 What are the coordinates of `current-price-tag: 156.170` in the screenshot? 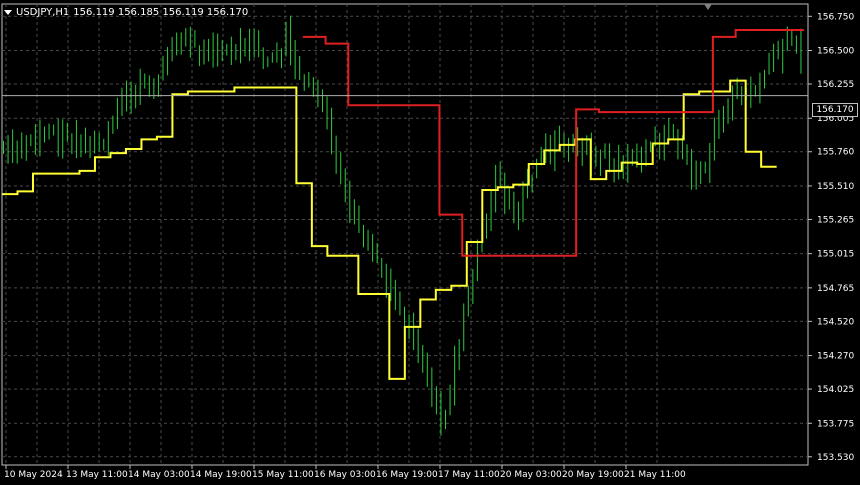 It's located at (835, 110).